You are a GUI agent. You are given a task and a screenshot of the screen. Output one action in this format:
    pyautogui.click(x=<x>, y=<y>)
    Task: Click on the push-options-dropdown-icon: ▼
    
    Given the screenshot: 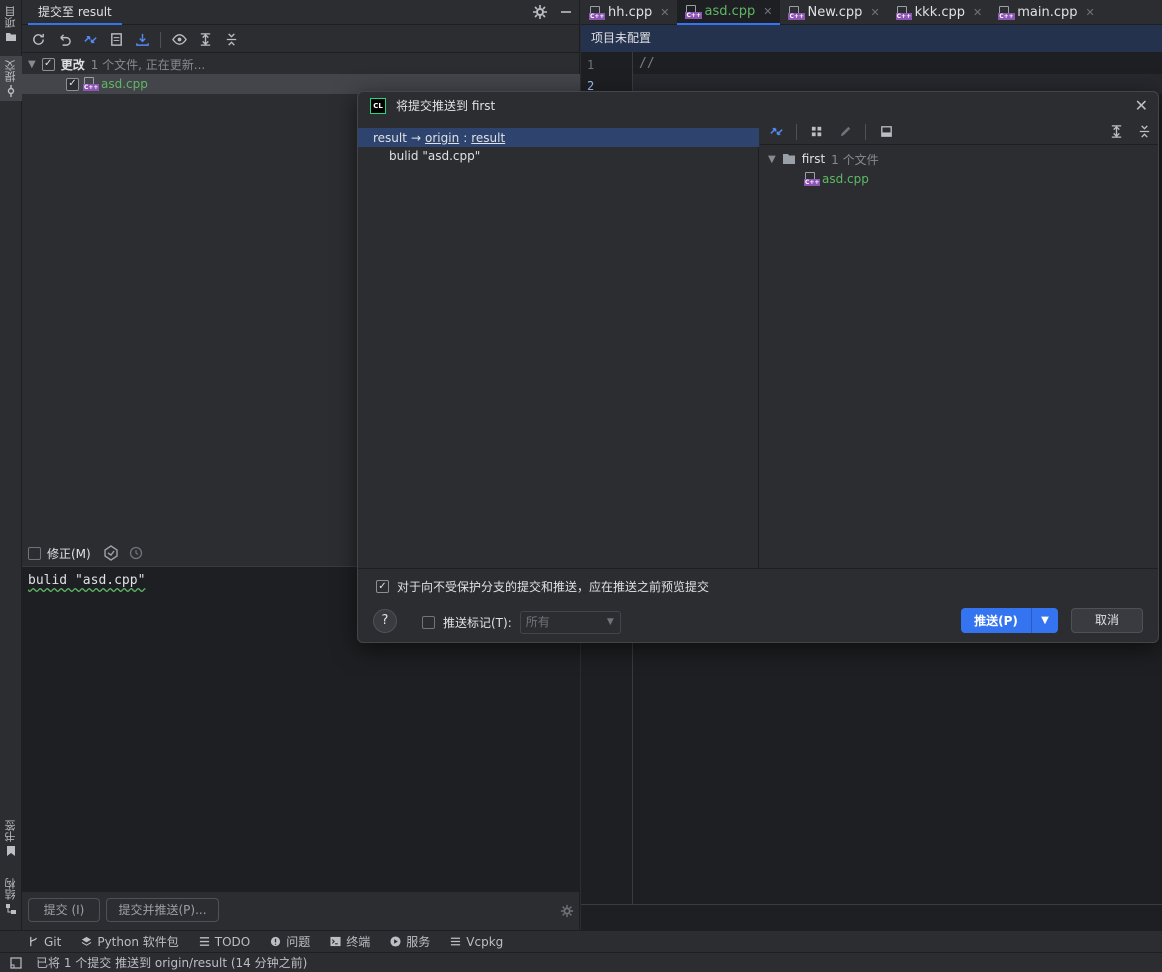 What is the action you would take?
    pyautogui.click(x=1045, y=620)
    